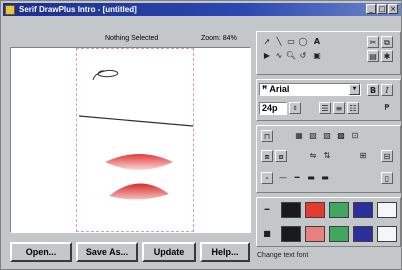 Image resolution: width=402 pixels, height=270 pixels. I want to click on title-bar: Serif DrawPlus Intro - [untitled] _ □ ×, so click(202, 9).